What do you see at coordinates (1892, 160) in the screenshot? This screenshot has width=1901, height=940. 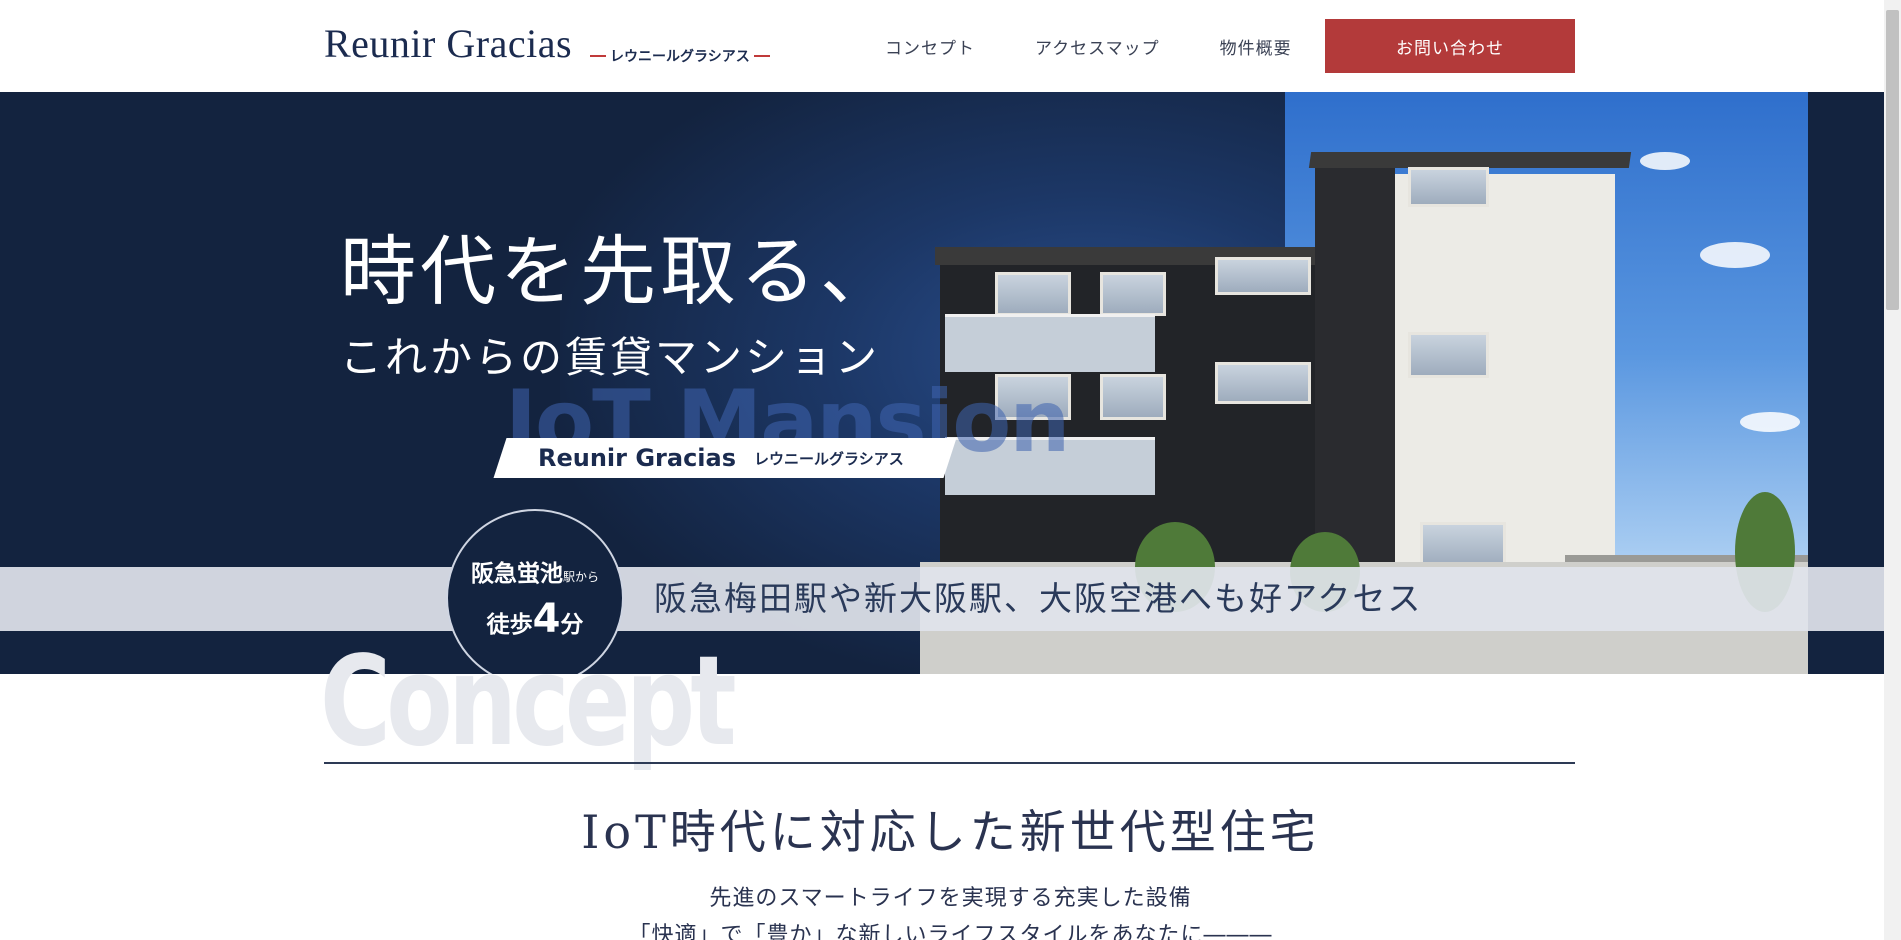 I see `scrollbar-thumb` at bounding box center [1892, 160].